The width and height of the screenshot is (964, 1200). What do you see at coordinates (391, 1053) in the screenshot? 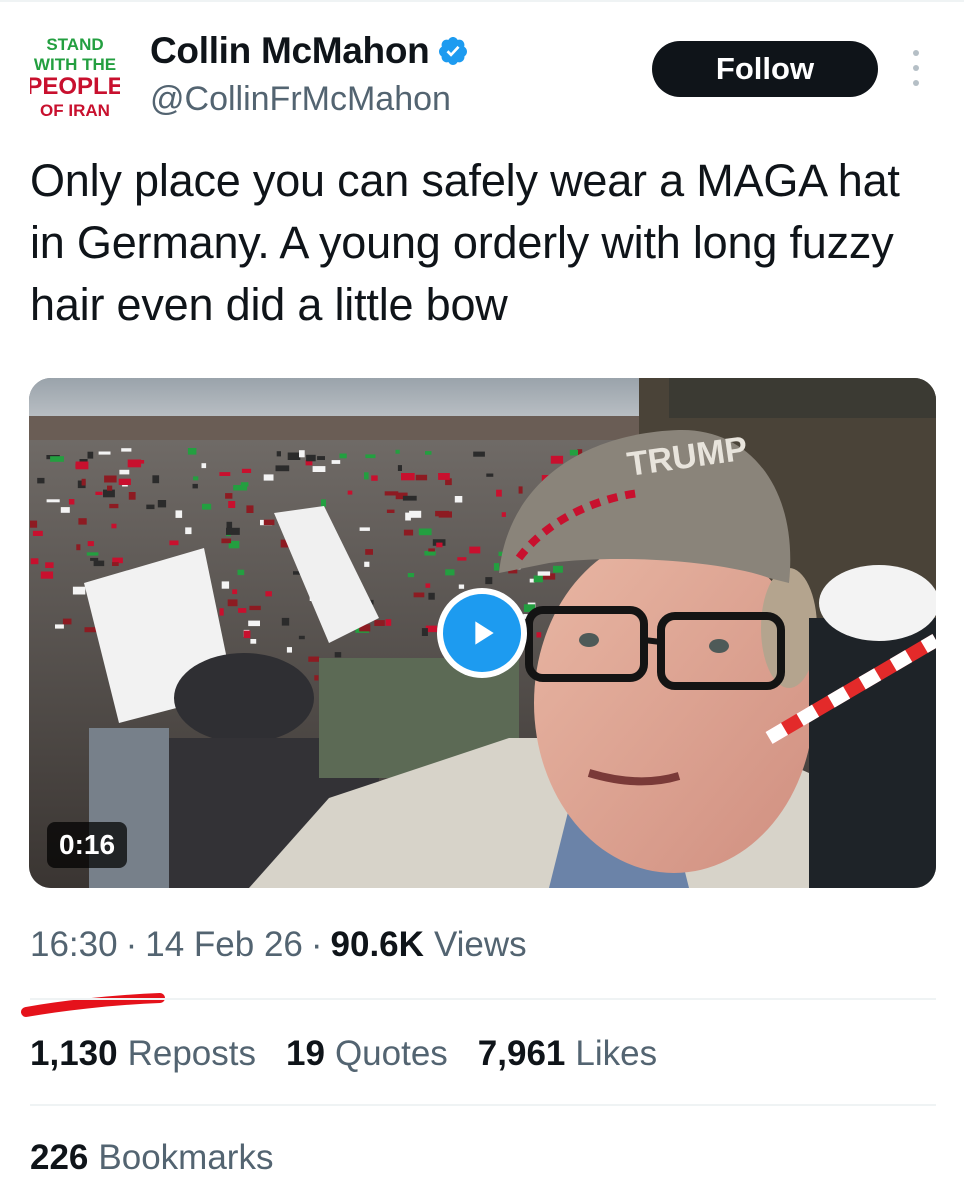
I see `quotes-label: Quotes` at bounding box center [391, 1053].